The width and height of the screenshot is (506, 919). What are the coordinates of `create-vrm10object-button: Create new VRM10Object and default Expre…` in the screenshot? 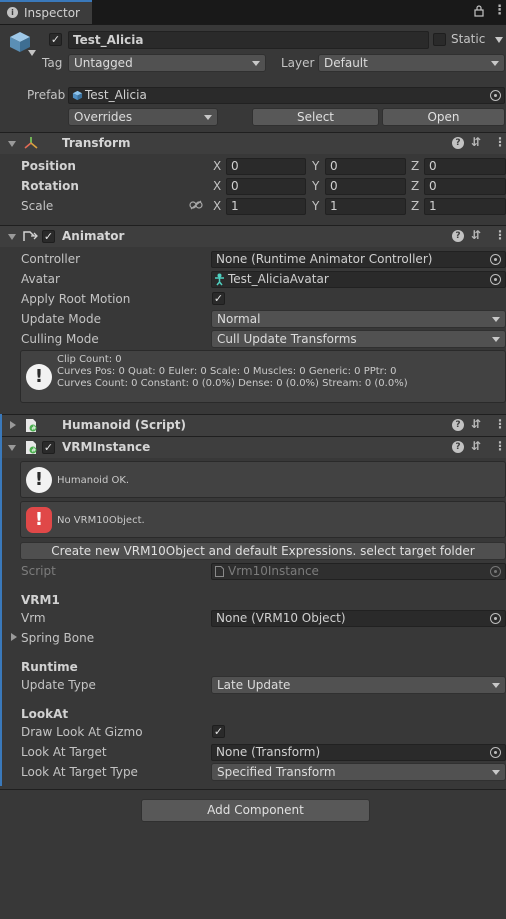 It's located at (263, 551).